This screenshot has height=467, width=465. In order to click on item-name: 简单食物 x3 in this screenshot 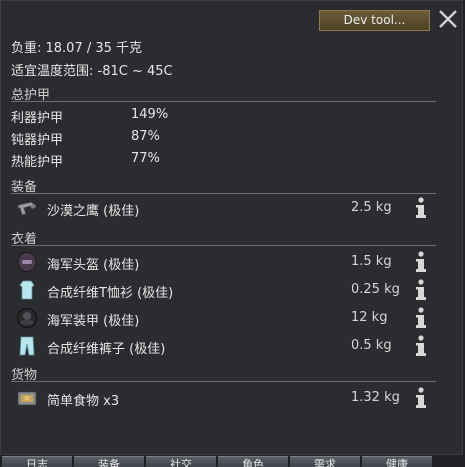, I will do `click(83, 401)`.